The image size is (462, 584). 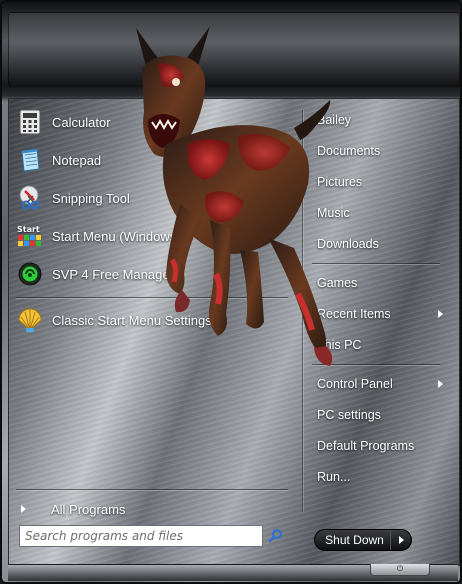 What do you see at coordinates (339, 345) in the screenshot?
I see `right-item-label: This PC` at bounding box center [339, 345].